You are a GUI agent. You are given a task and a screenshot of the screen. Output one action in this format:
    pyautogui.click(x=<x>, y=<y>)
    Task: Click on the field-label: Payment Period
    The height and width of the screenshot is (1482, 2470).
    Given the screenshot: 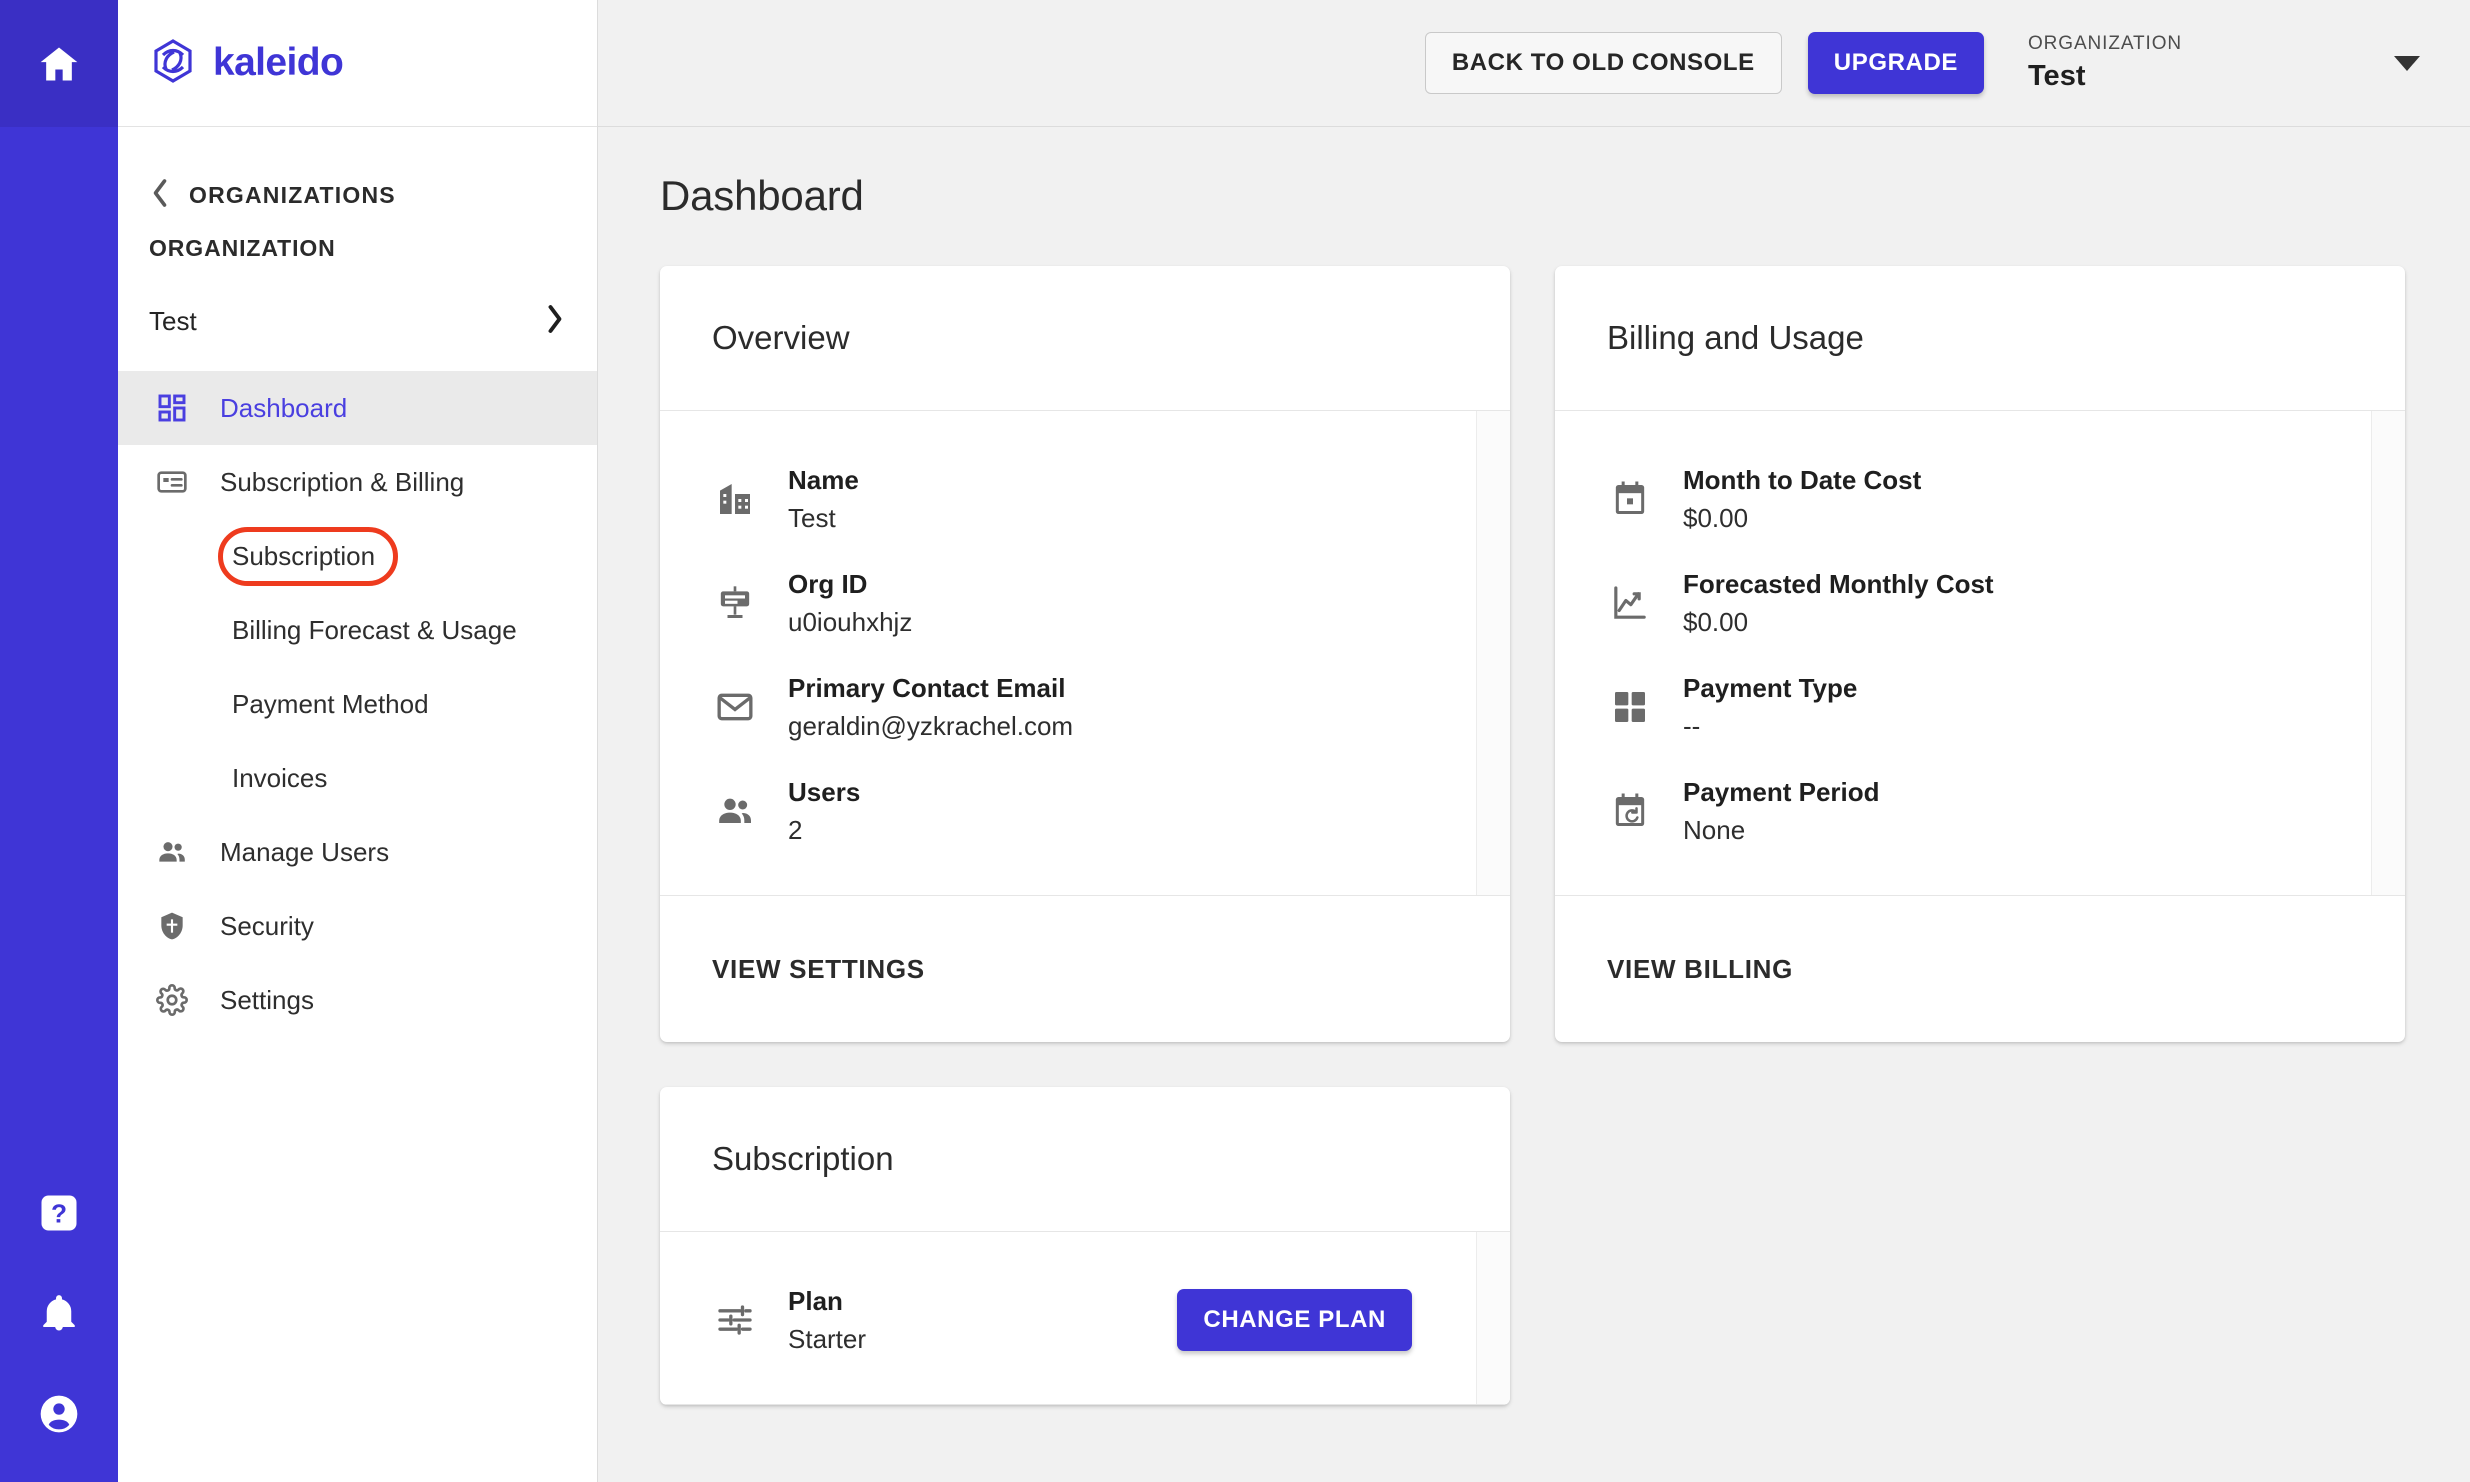 What is the action you would take?
    pyautogui.click(x=1781, y=791)
    